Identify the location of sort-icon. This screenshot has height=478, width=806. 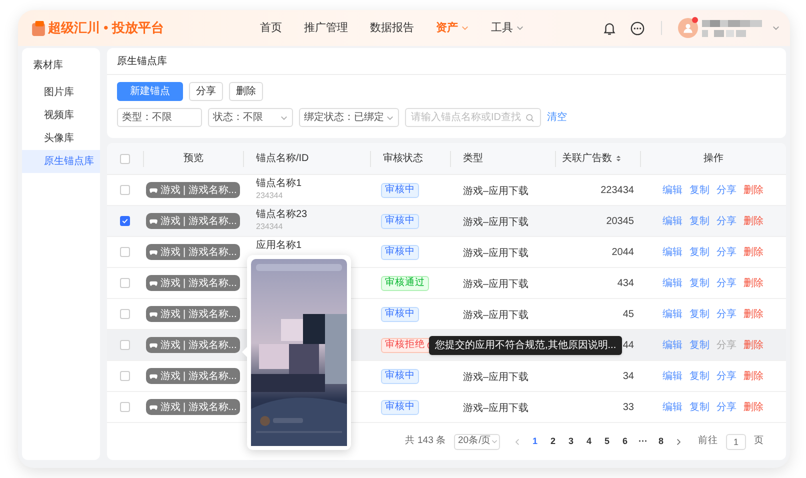
(618, 158).